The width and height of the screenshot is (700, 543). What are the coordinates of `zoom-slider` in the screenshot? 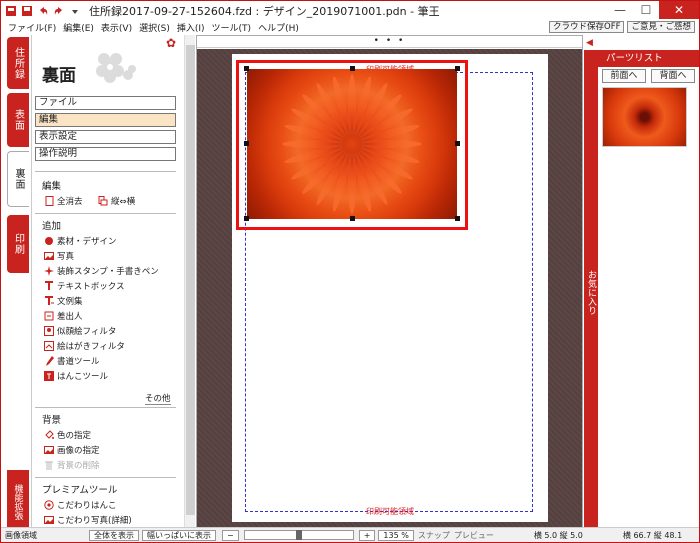 It's located at (298, 535).